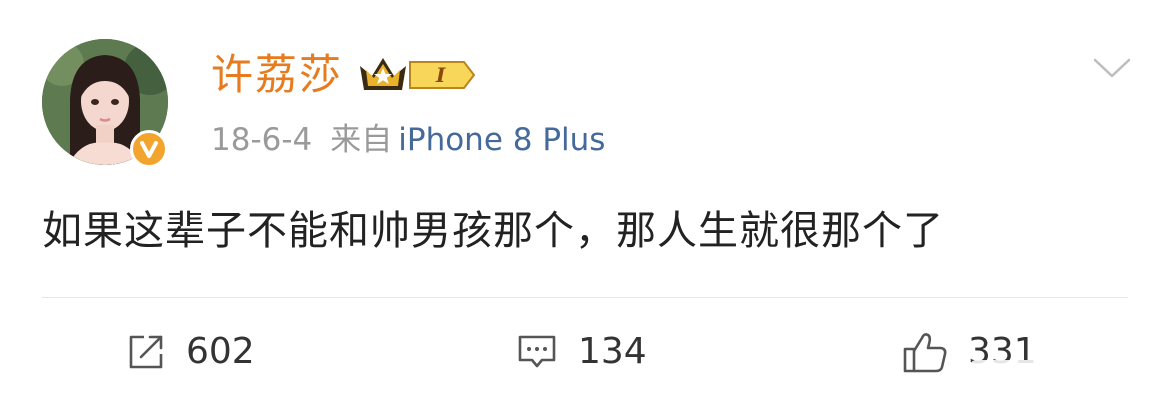  What do you see at coordinates (361, 140) in the screenshot?
I see `source-prefix: 来自` at bounding box center [361, 140].